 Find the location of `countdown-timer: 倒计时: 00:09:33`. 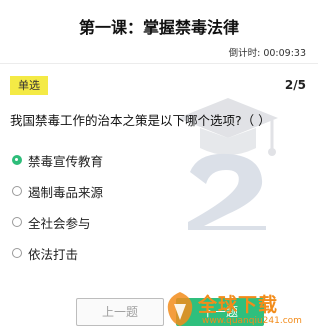

countdown-timer: 倒计时: 00:09:33 is located at coordinates (267, 52).